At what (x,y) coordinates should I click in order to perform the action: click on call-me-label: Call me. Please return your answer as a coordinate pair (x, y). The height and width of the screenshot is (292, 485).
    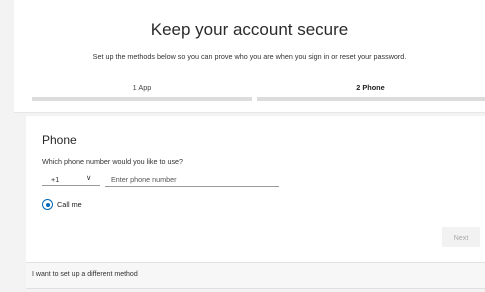
    Looking at the image, I should click on (69, 204).